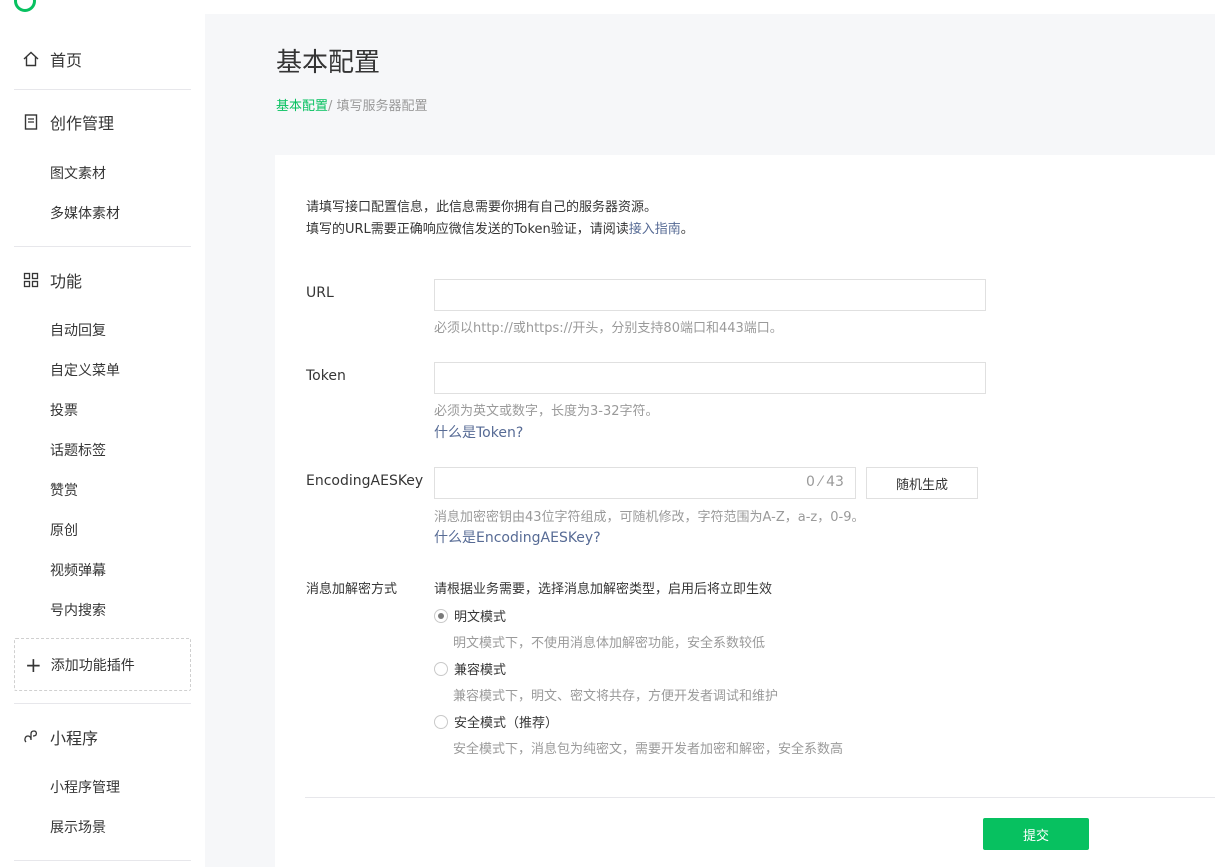 The image size is (1215, 867). Describe the element at coordinates (78, 610) in the screenshot. I see `sidebar-item-search: 号内搜索` at that location.